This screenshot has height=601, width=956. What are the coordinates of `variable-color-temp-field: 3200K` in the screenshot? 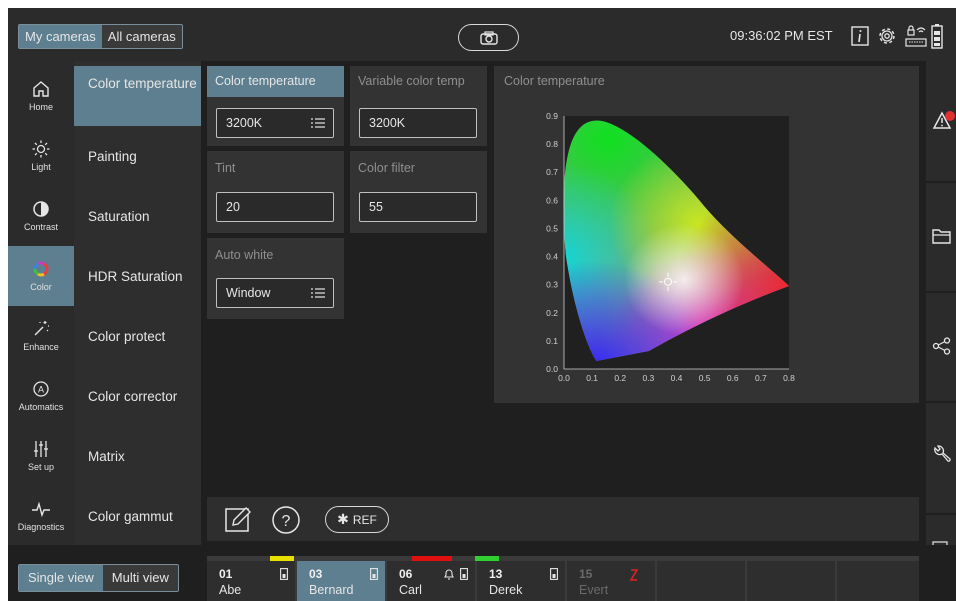 It's located at (418, 123).